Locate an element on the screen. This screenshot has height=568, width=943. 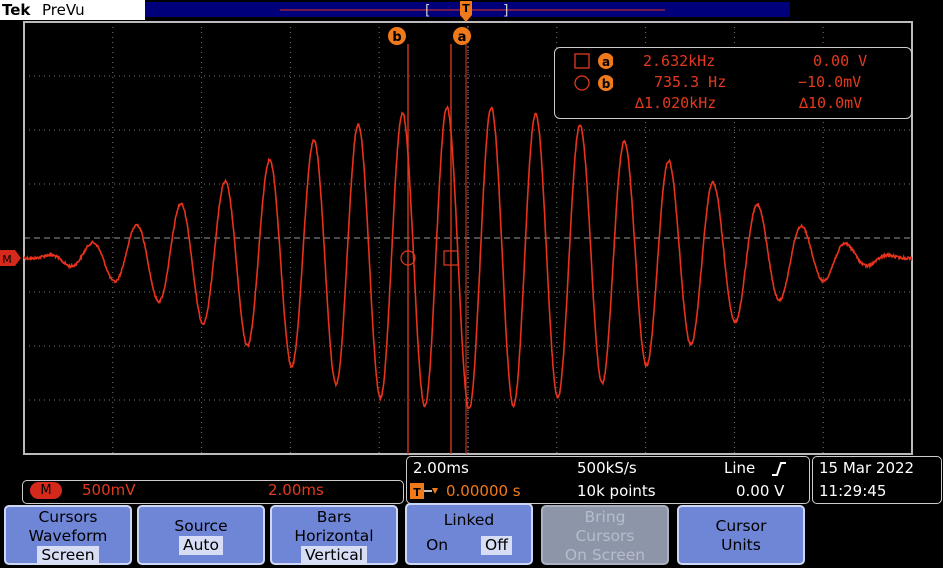
cursor-readout-icons: a b is located at coordinates (593, 72).